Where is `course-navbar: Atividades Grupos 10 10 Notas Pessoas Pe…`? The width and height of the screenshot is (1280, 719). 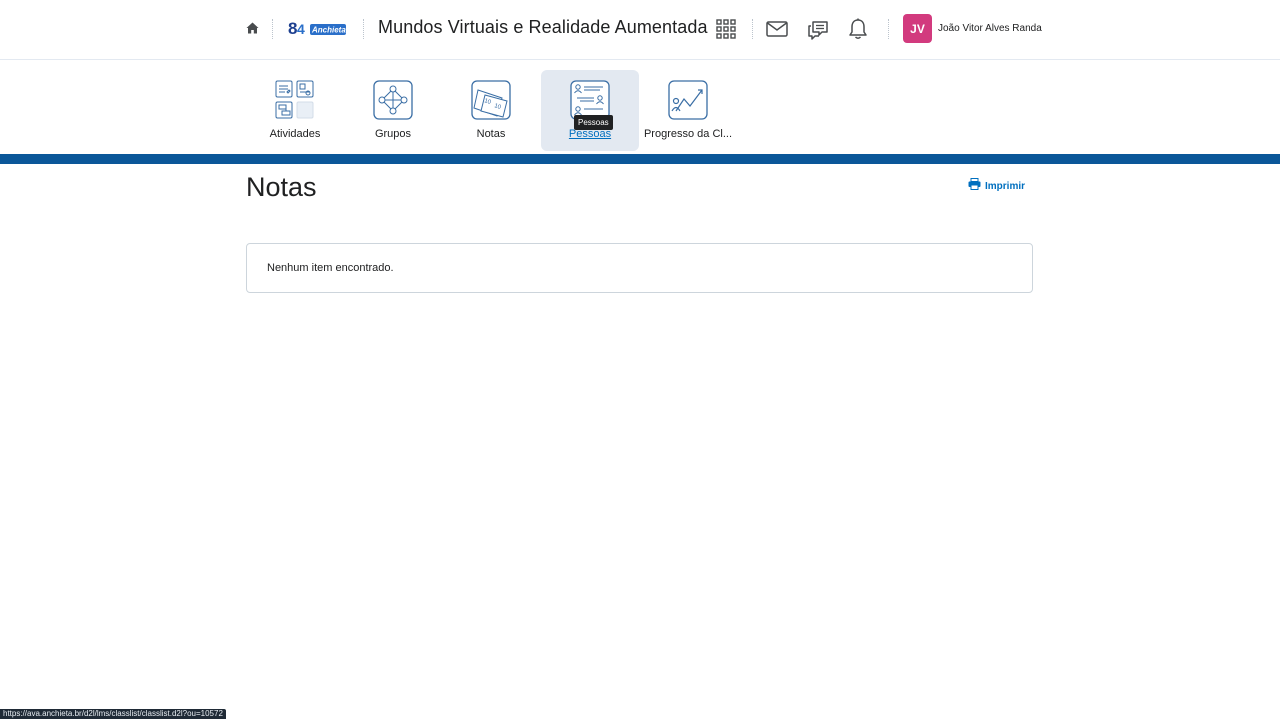
course-navbar: Atividades Grupos 10 10 Notas Pessoas Pe… is located at coordinates (640, 107).